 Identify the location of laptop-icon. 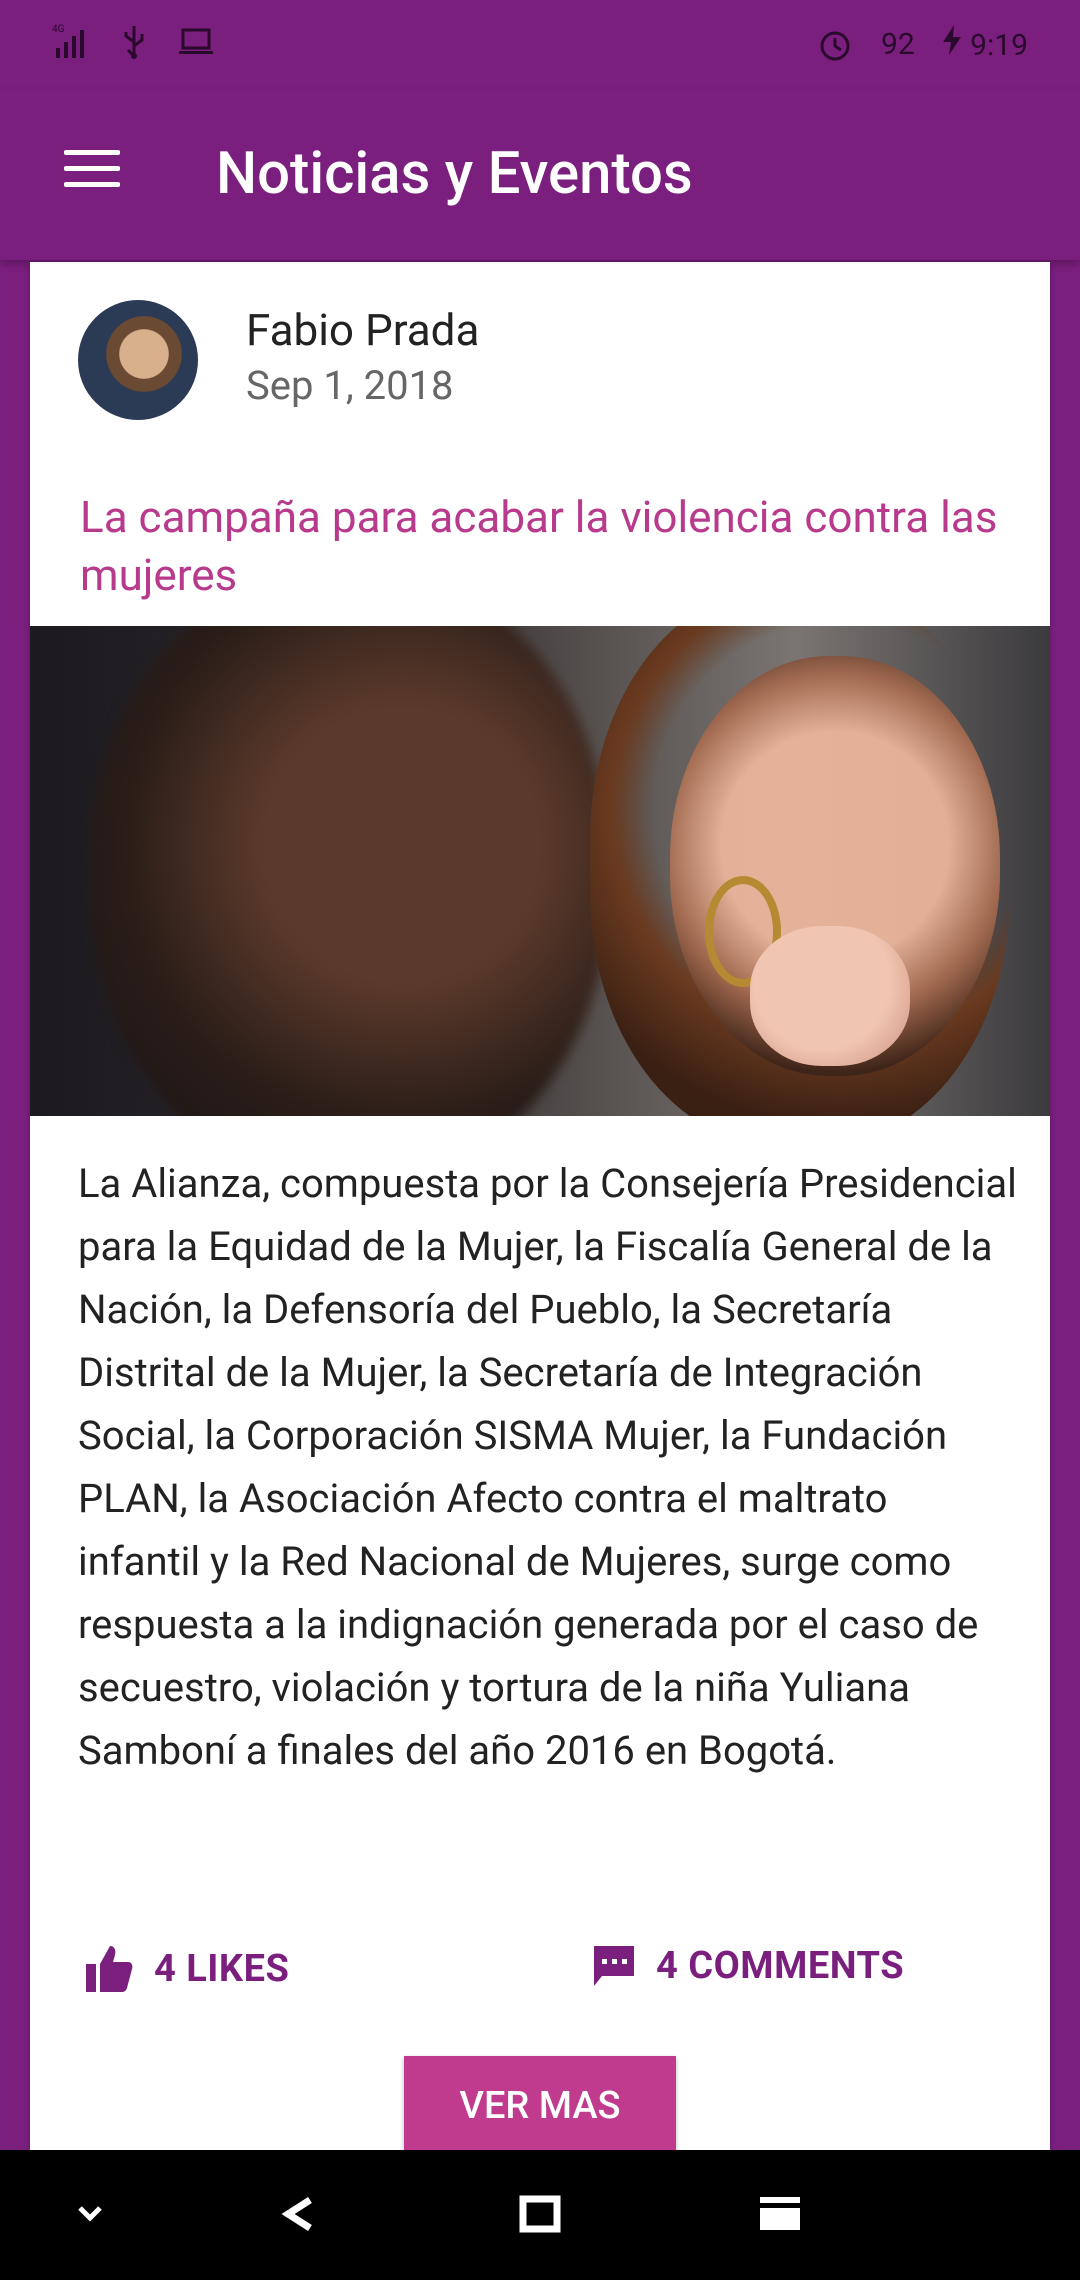
(196, 41).